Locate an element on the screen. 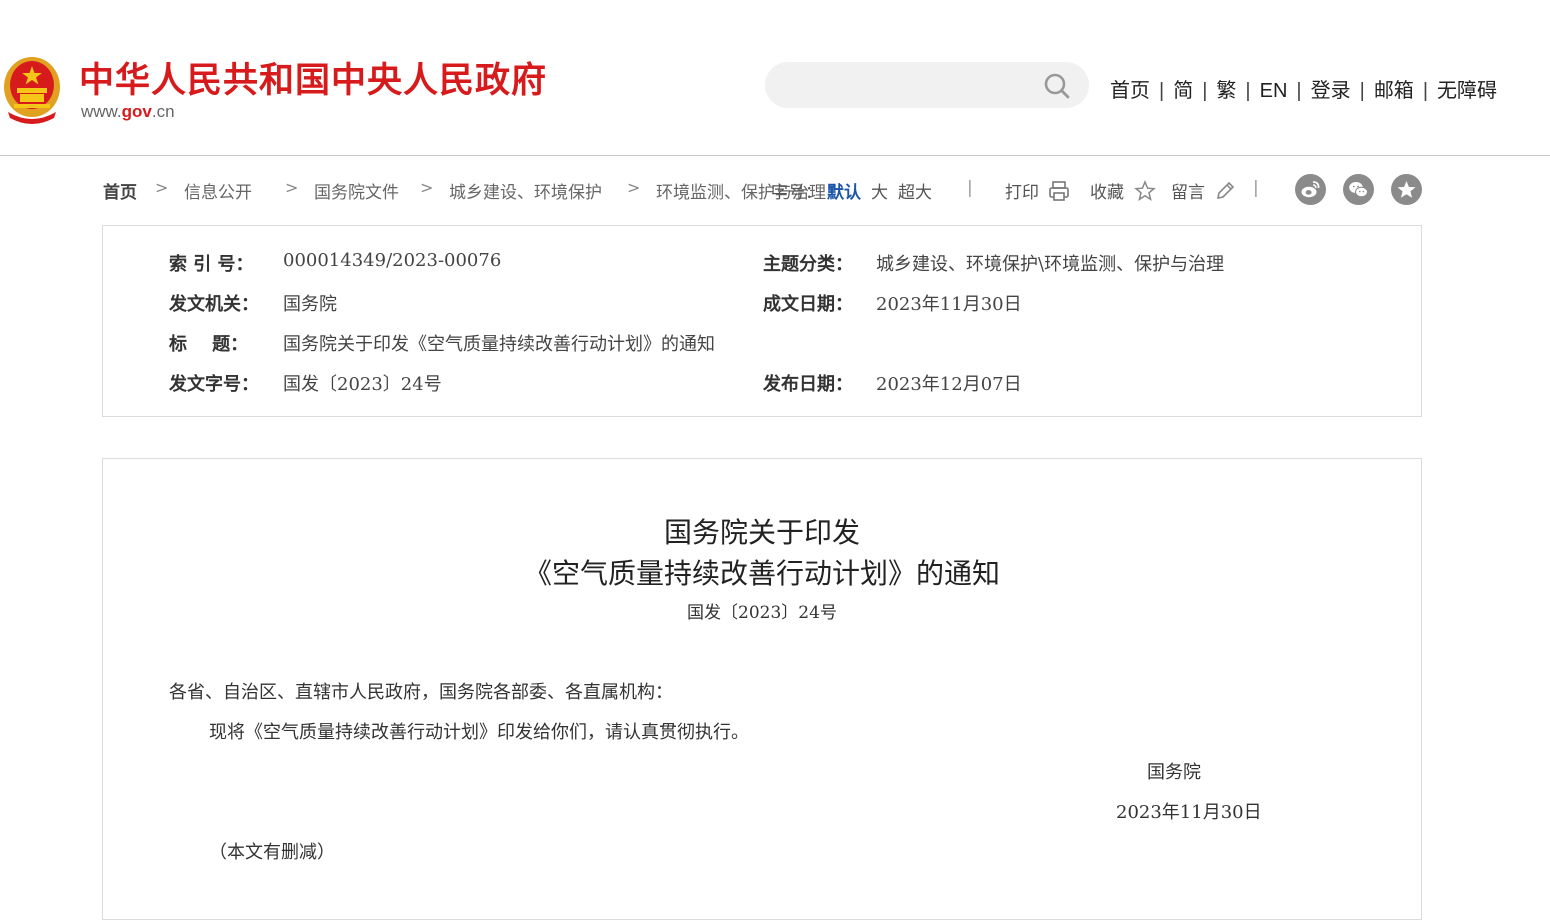  document-title-line-1: 国务院关于印发 is located at coordinates (761, 532).